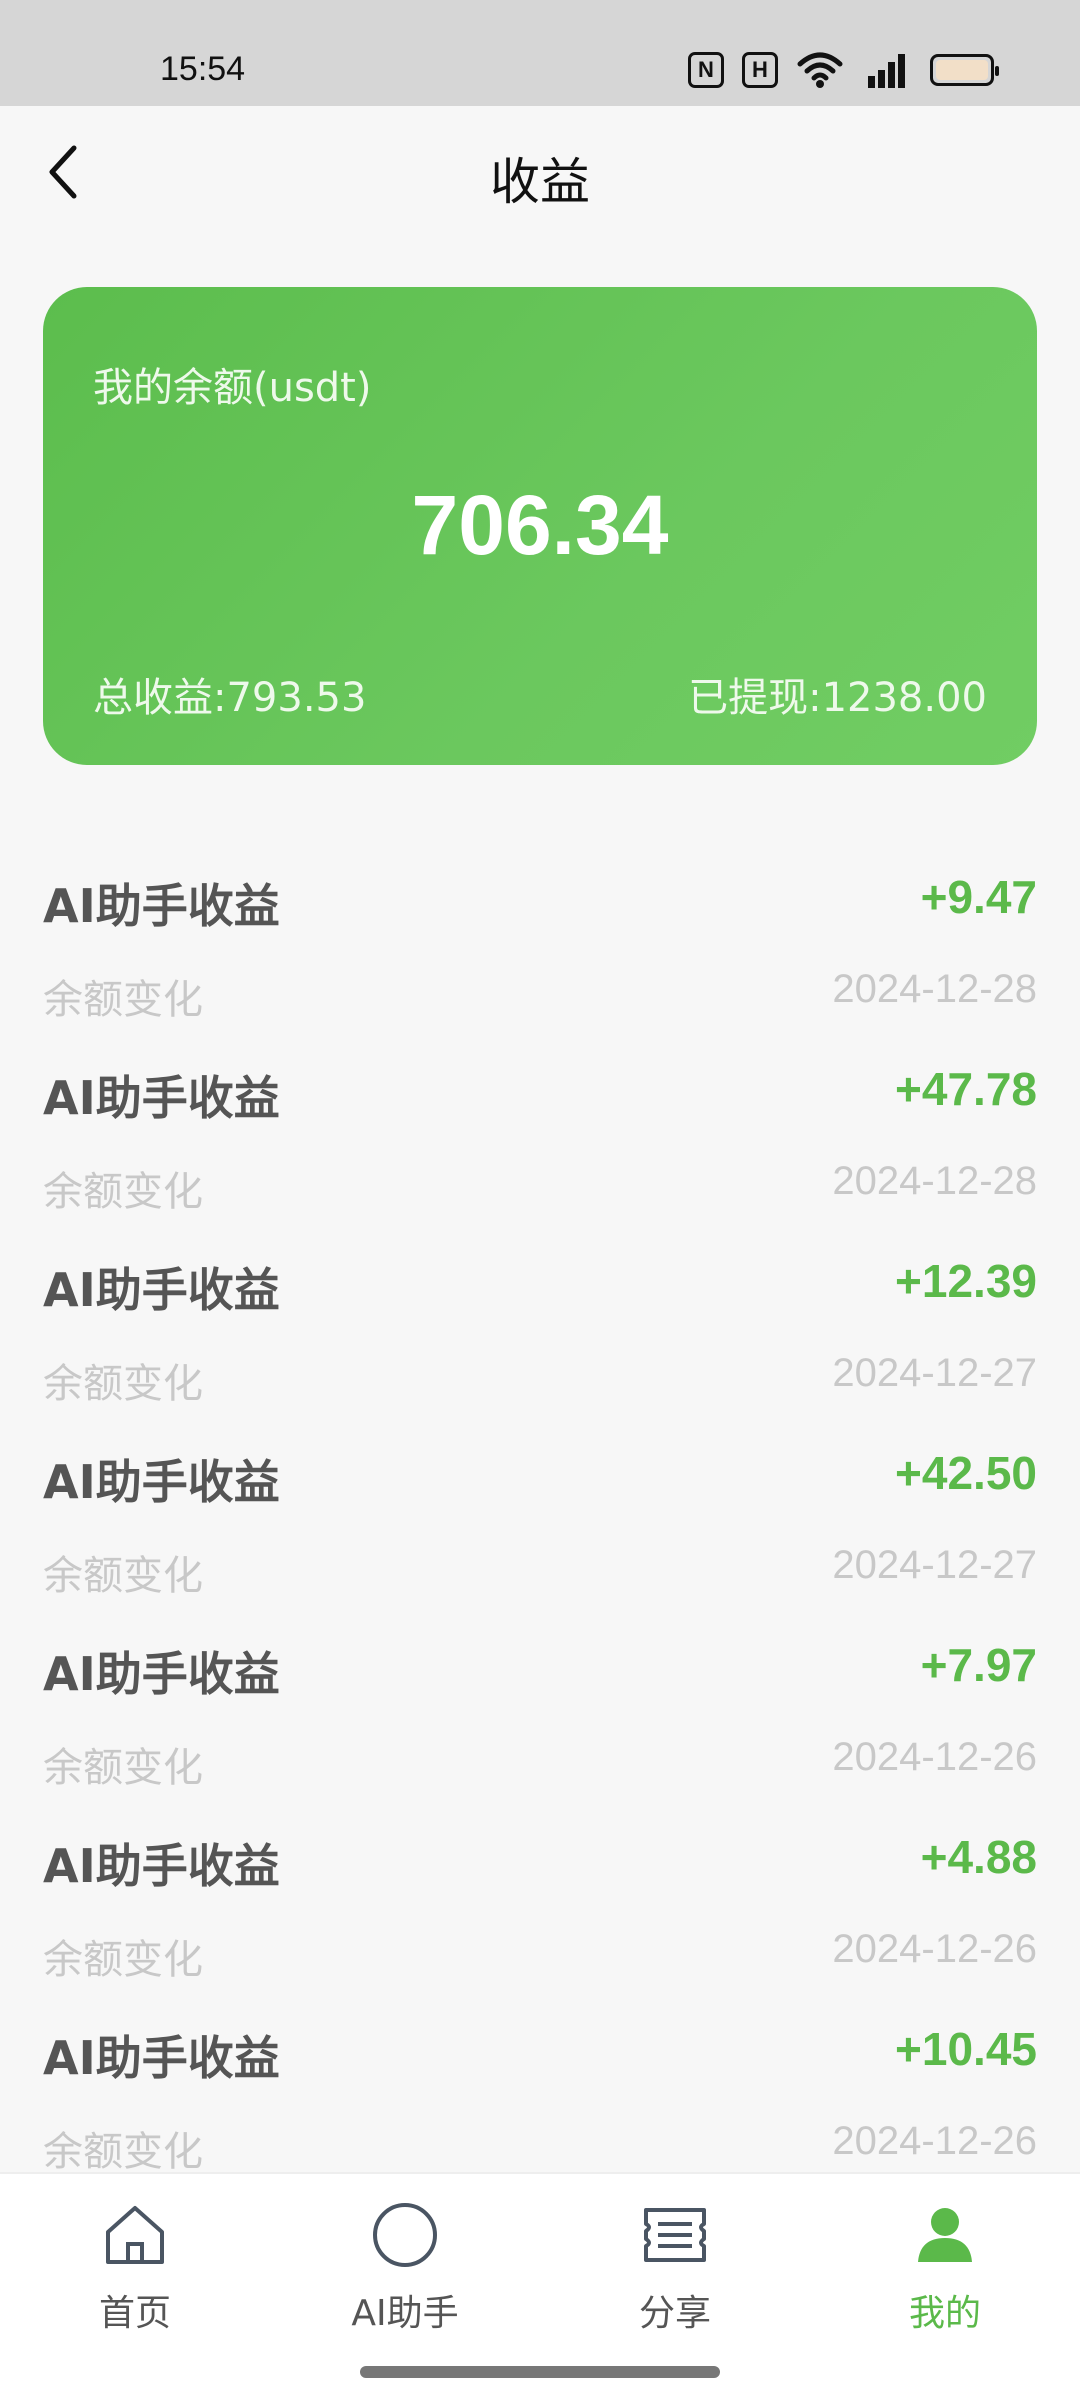 Image resolution: width=1080 pixels, height=2400 pixels. Describe the element at coordinates (540, 182) in the screenshot. I see `page-title: 收益` at that location.